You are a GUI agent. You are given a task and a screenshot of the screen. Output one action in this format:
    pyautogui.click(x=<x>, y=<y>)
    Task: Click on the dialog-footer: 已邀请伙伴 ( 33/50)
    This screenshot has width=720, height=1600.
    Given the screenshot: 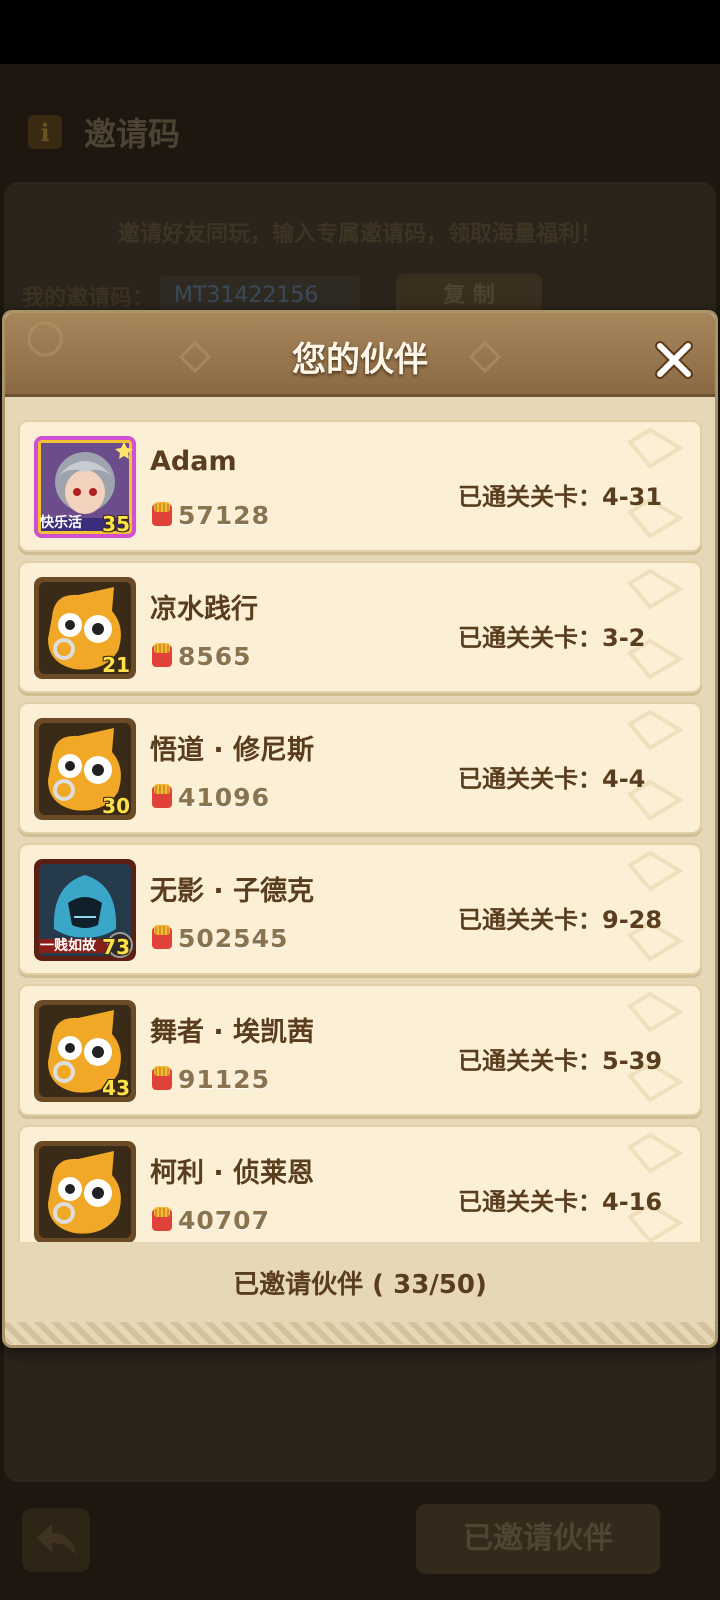 What is the action you would take?
    pyautogui.click(x=360, y=1282)
    